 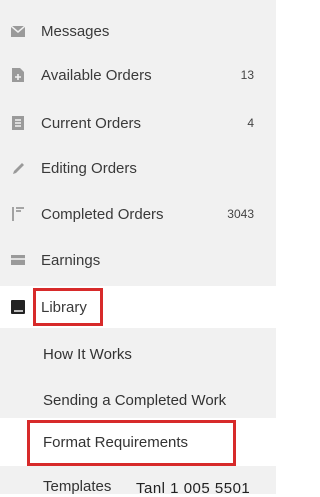 What do you see at coordinates (18, 168) in the screenshot?
I see `pencil-icon` at bounding box center [18, 168].